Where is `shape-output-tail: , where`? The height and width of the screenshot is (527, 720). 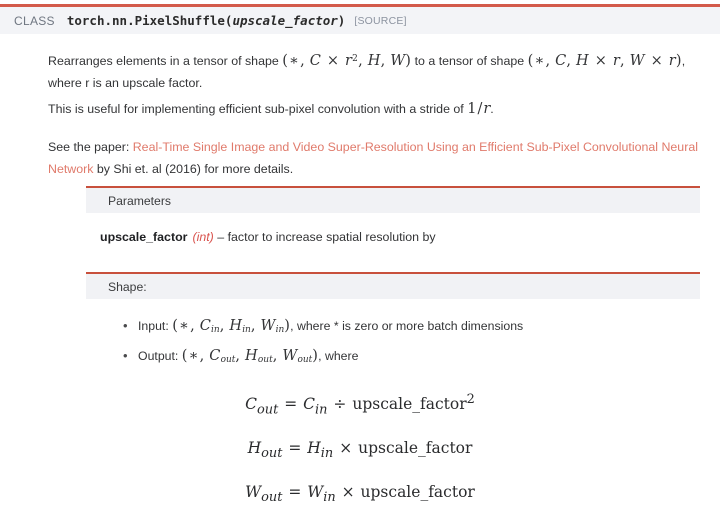 shape-output-tail: , where is located at coordinates (338, 355).